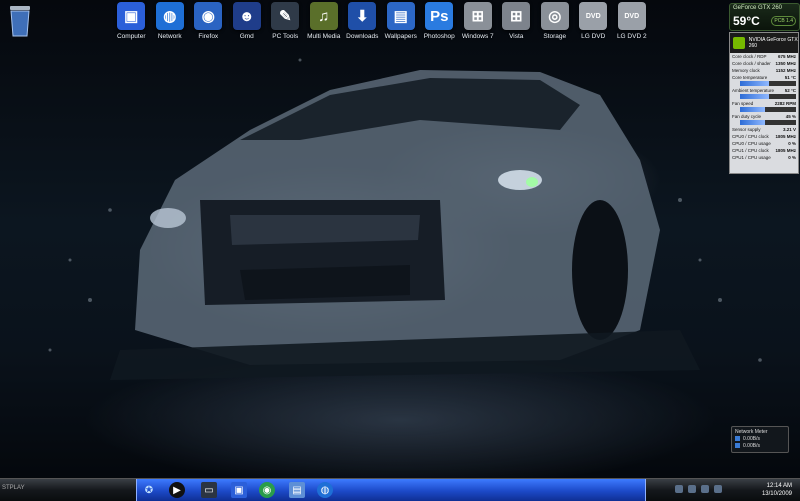 The image size is (800, 501). What do you see at coordinates (13, 488) in the screenshot?
I see `taskbar-left-label: STPLAY` at bounding box center [13, 488].